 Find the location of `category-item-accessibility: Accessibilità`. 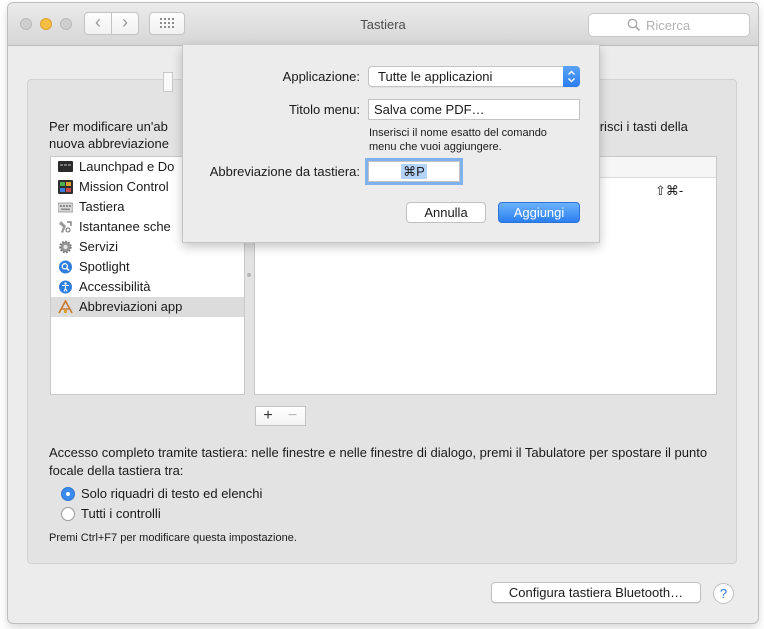

category-item-accessibility: Accessibilità is located at coordinates (147, 287).